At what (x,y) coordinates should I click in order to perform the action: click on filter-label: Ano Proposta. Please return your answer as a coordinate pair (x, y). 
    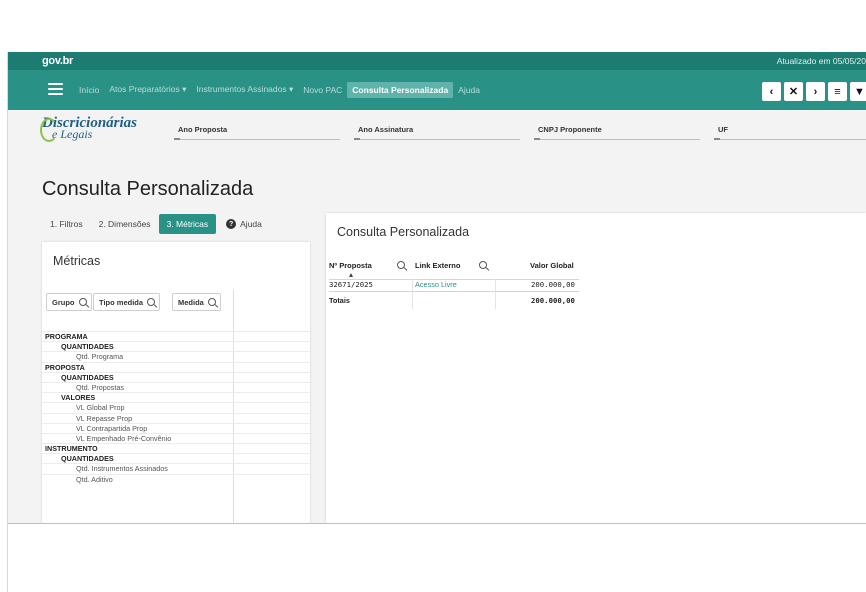
    Looking at the image, I should click on (203, 129).